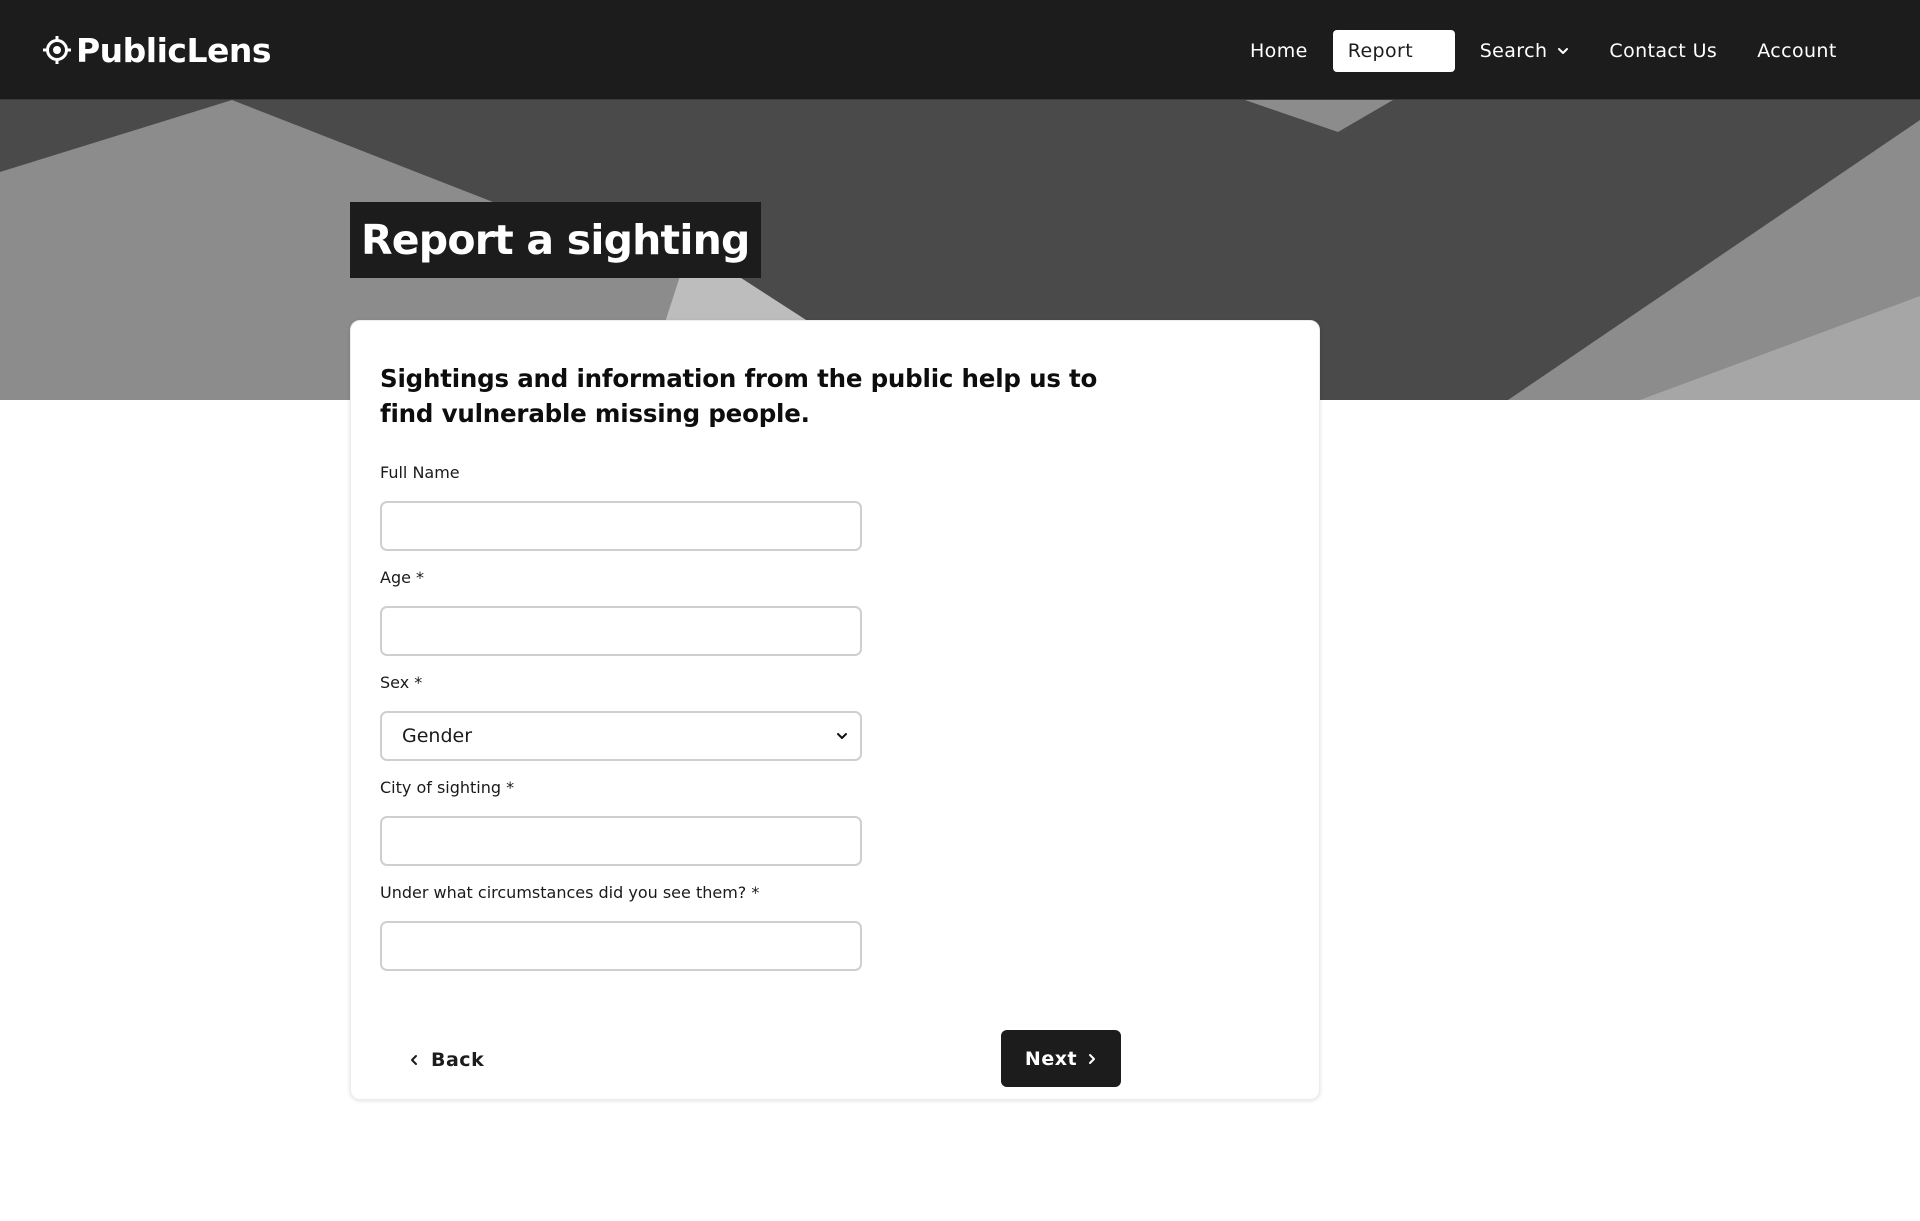  I want to click on nav-search: Search, so click(1525, 51).